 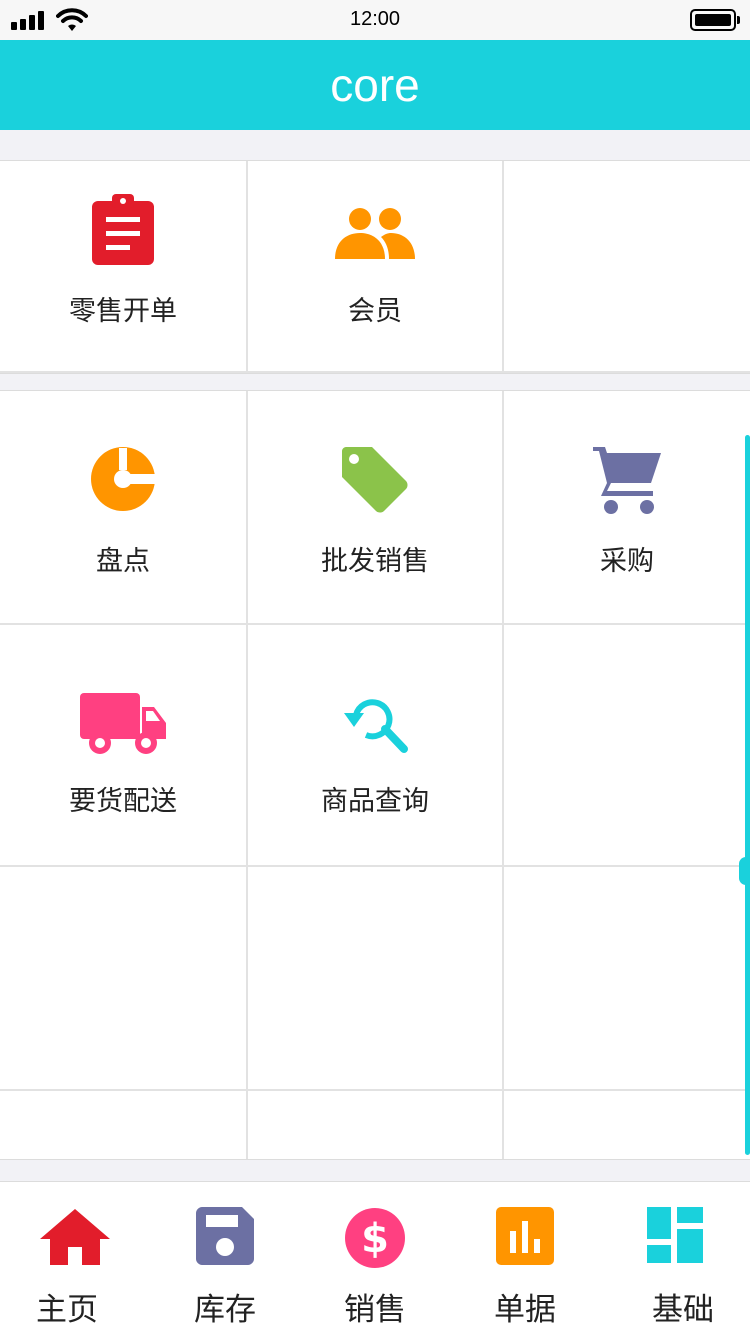 I want to click on tab-documents: 单据, so click(x=525, y=1258).